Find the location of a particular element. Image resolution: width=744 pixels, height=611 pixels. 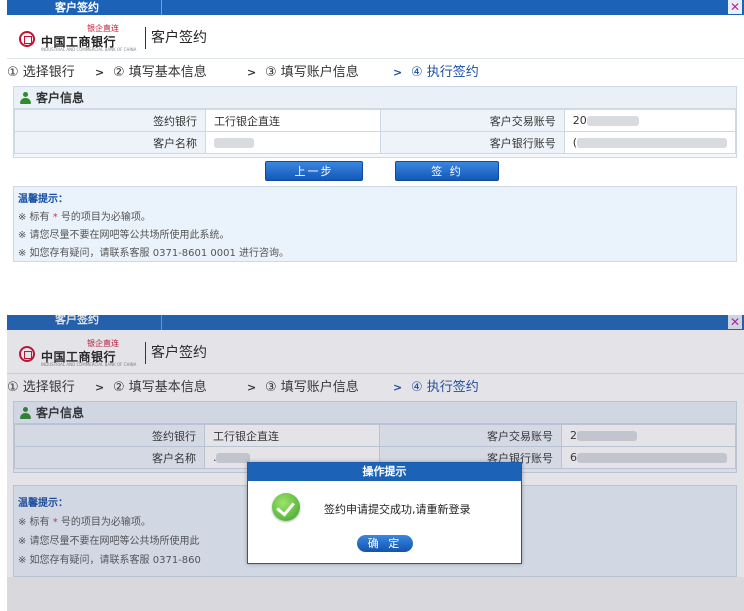

logo-english-name: INDUSTRIAL AND COMMERCIAL BANK OF CHINA is located at coordinates (89, 49).